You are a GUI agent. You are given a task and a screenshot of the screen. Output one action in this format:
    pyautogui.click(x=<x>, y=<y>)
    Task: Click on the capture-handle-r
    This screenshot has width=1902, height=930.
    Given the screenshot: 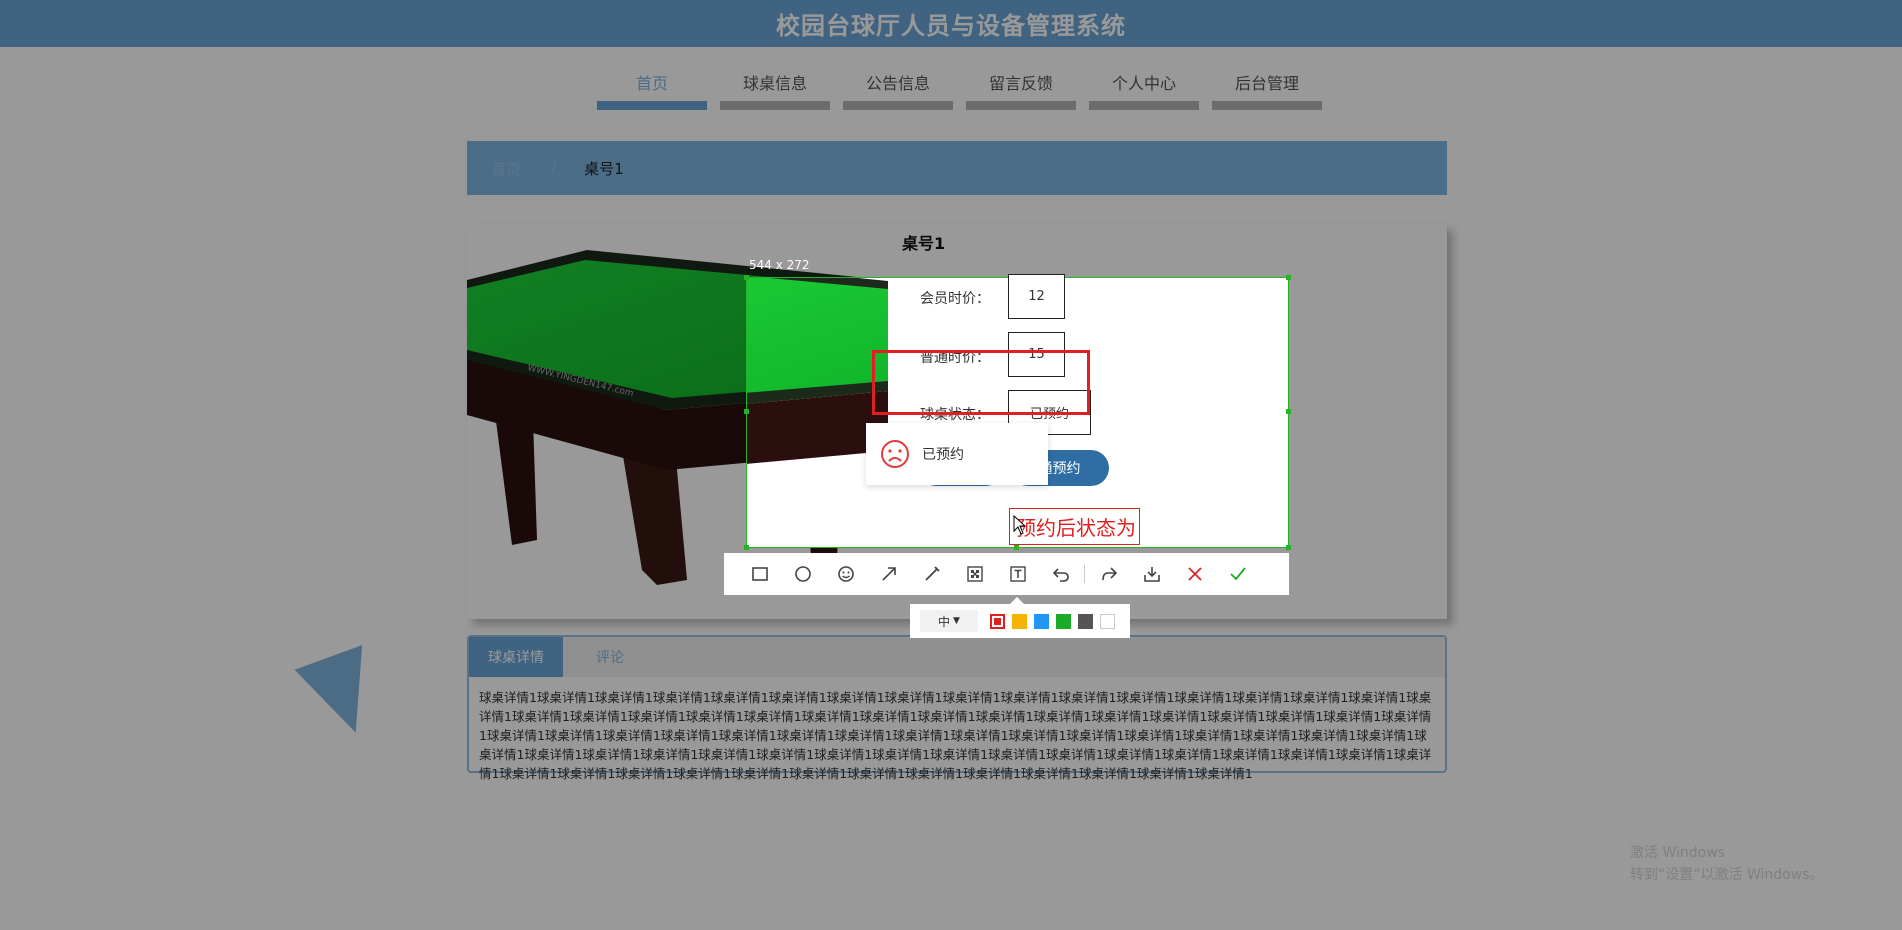 What is the action you would take?
    pyautogui.click(x=1288, y=411)
    